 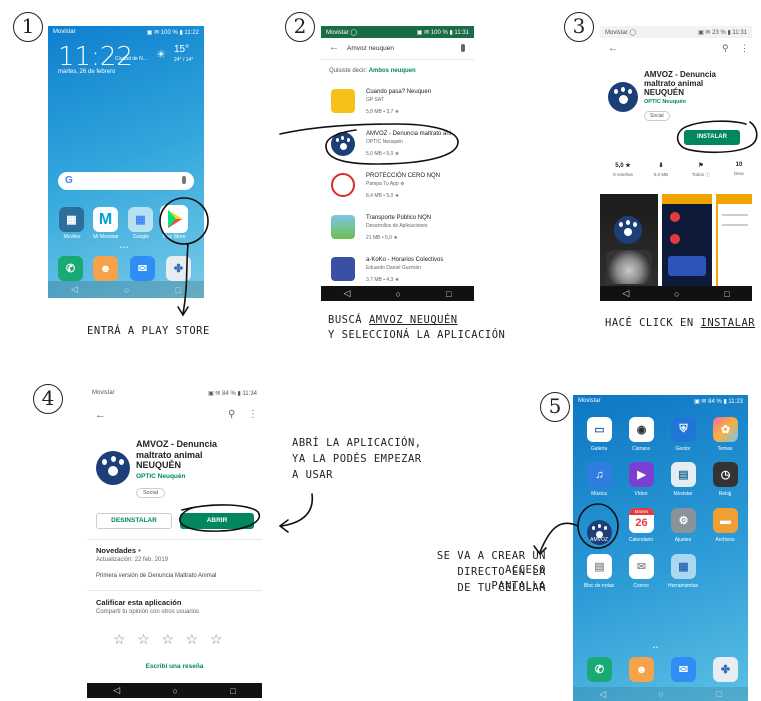 I want to click on news-title: Novedades •, so click(x=118, y=550).